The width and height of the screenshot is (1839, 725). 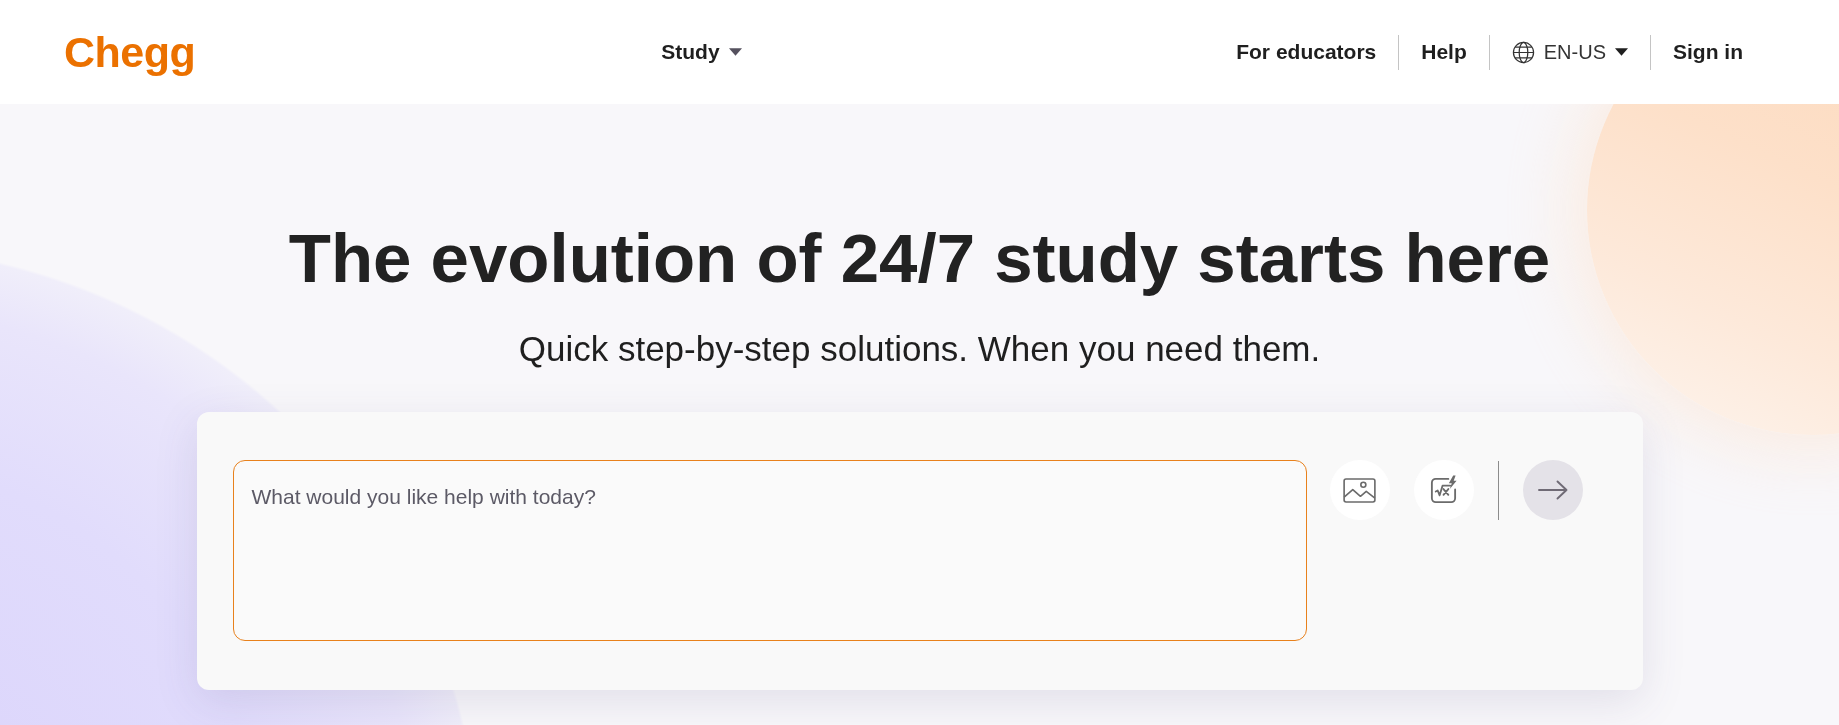 What do you see at coordinates (701, 52) in the screenshot?
I see `nav-dropdown: Study` at bounding box center [701, 52].